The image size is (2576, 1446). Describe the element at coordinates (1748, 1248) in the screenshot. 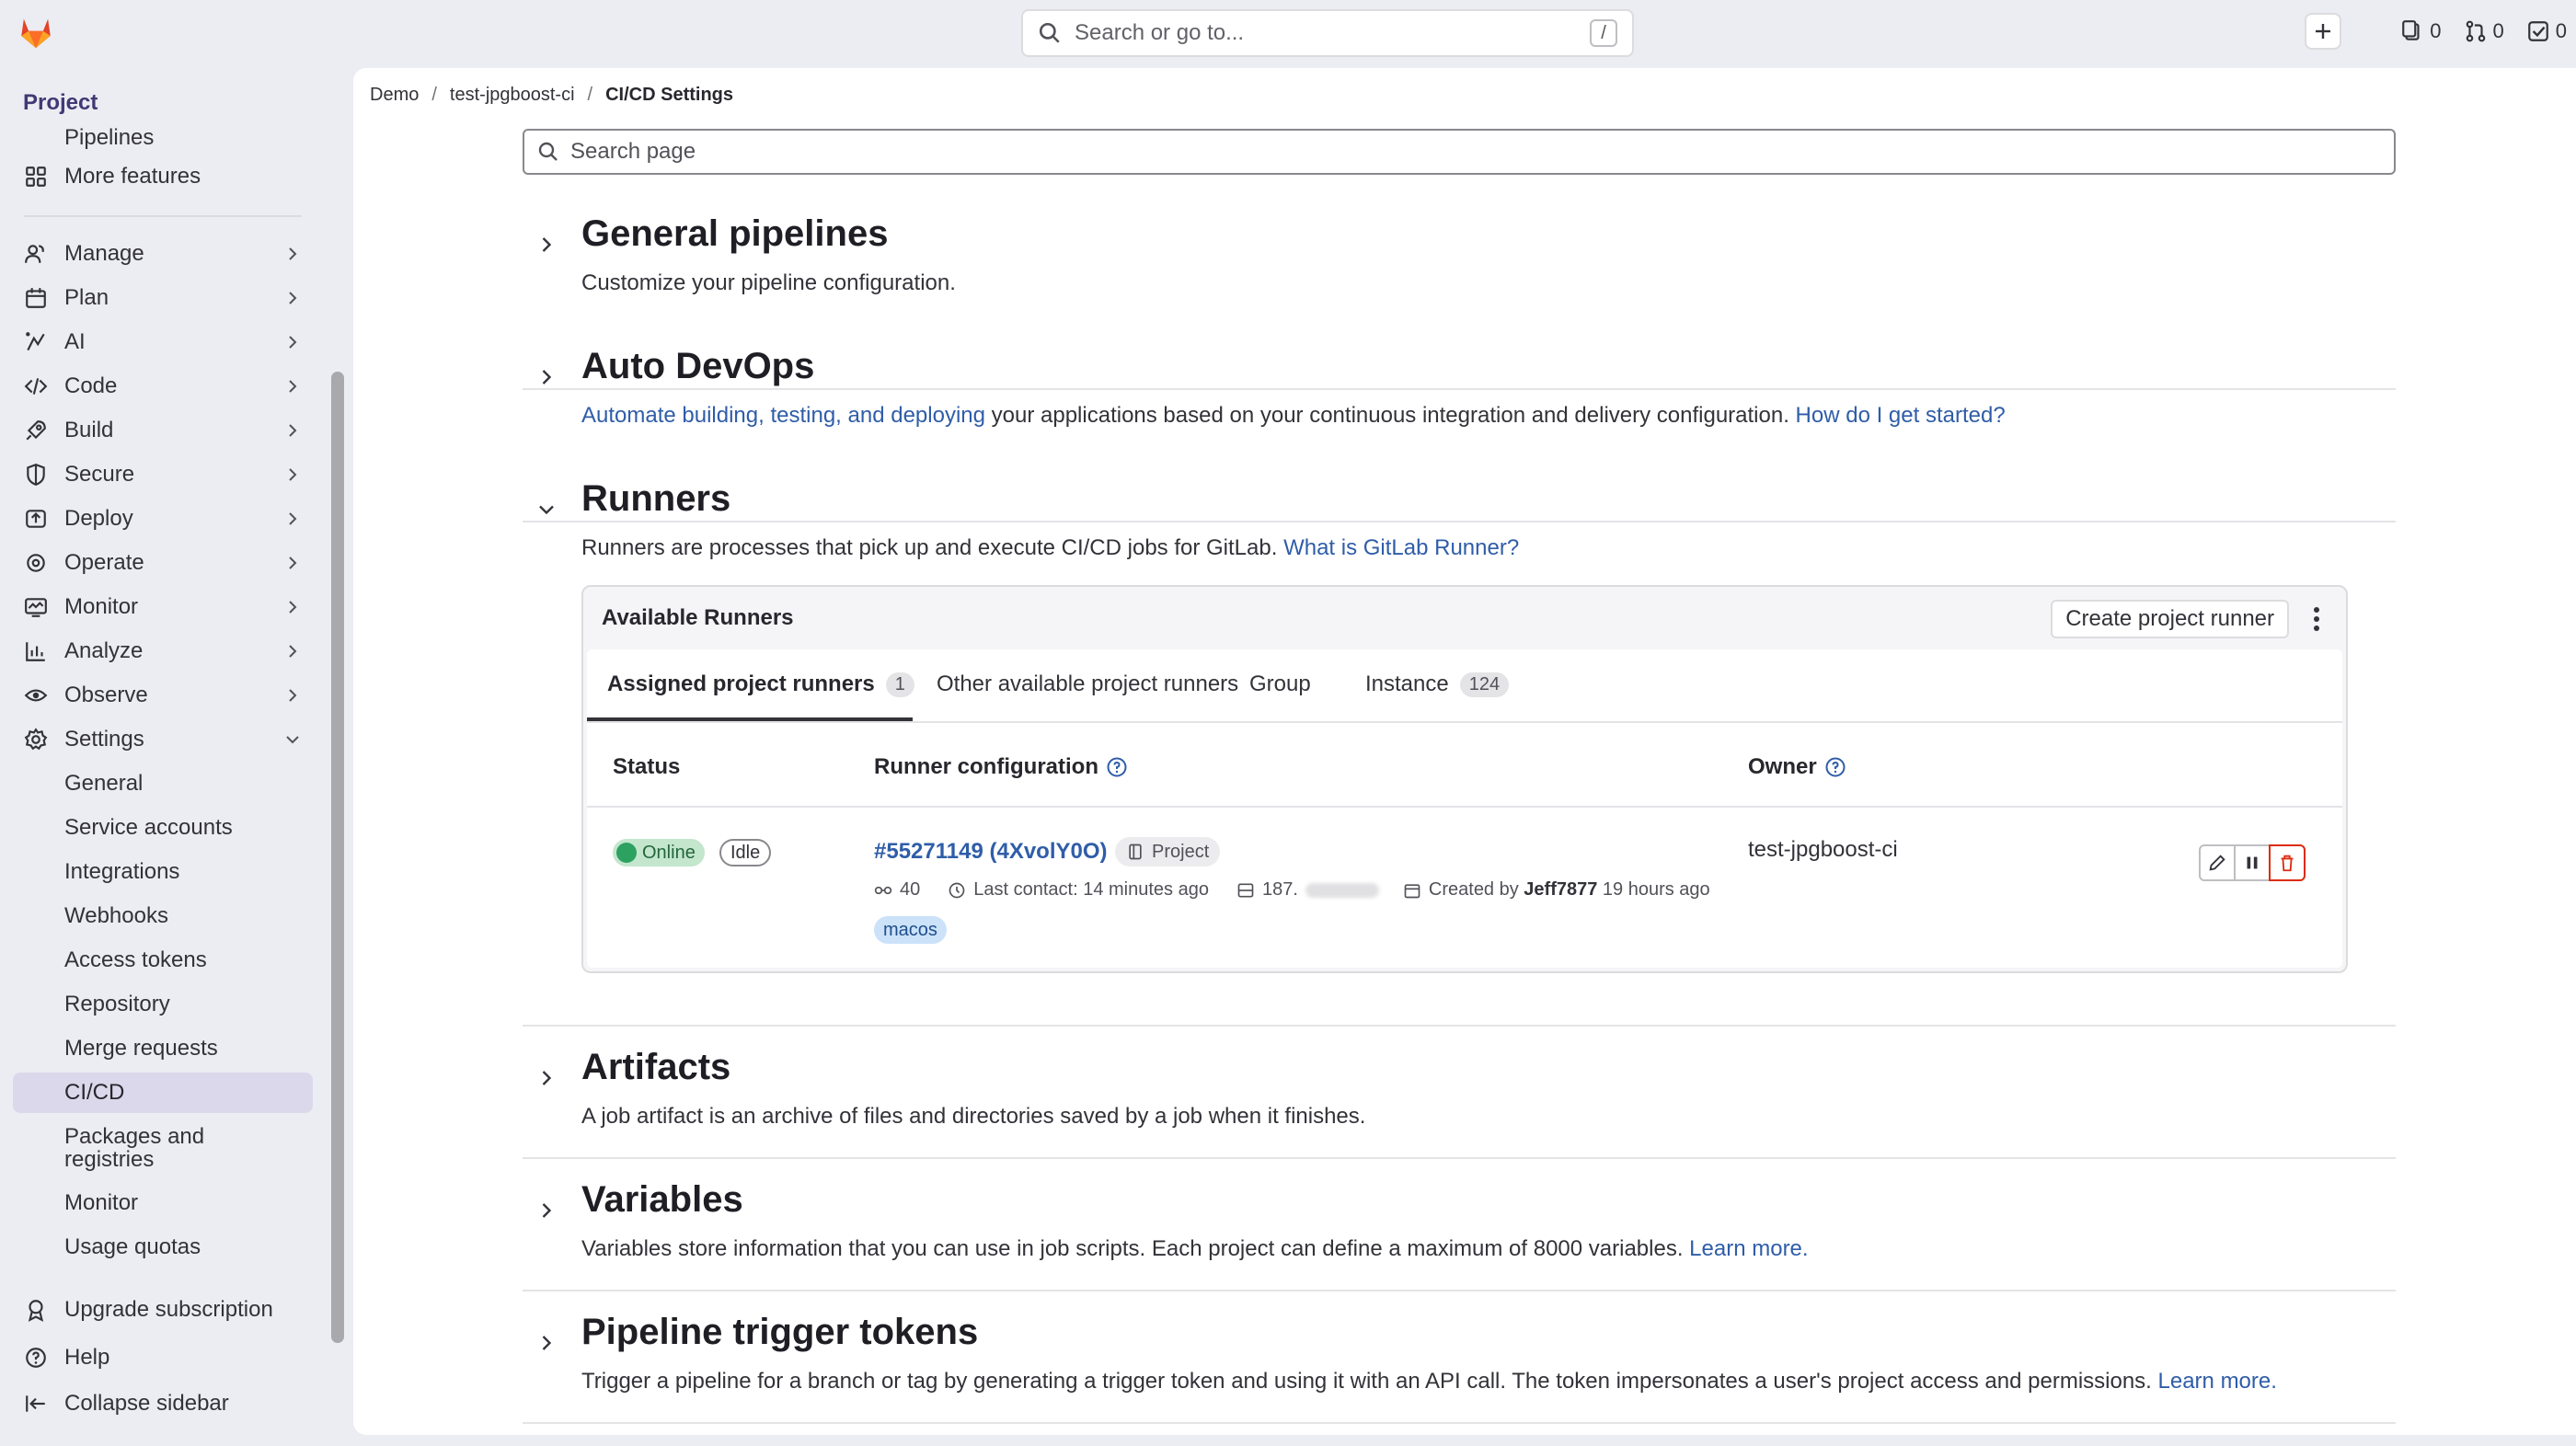

I see `variables-learn-more-link: Learn more.` at that location.